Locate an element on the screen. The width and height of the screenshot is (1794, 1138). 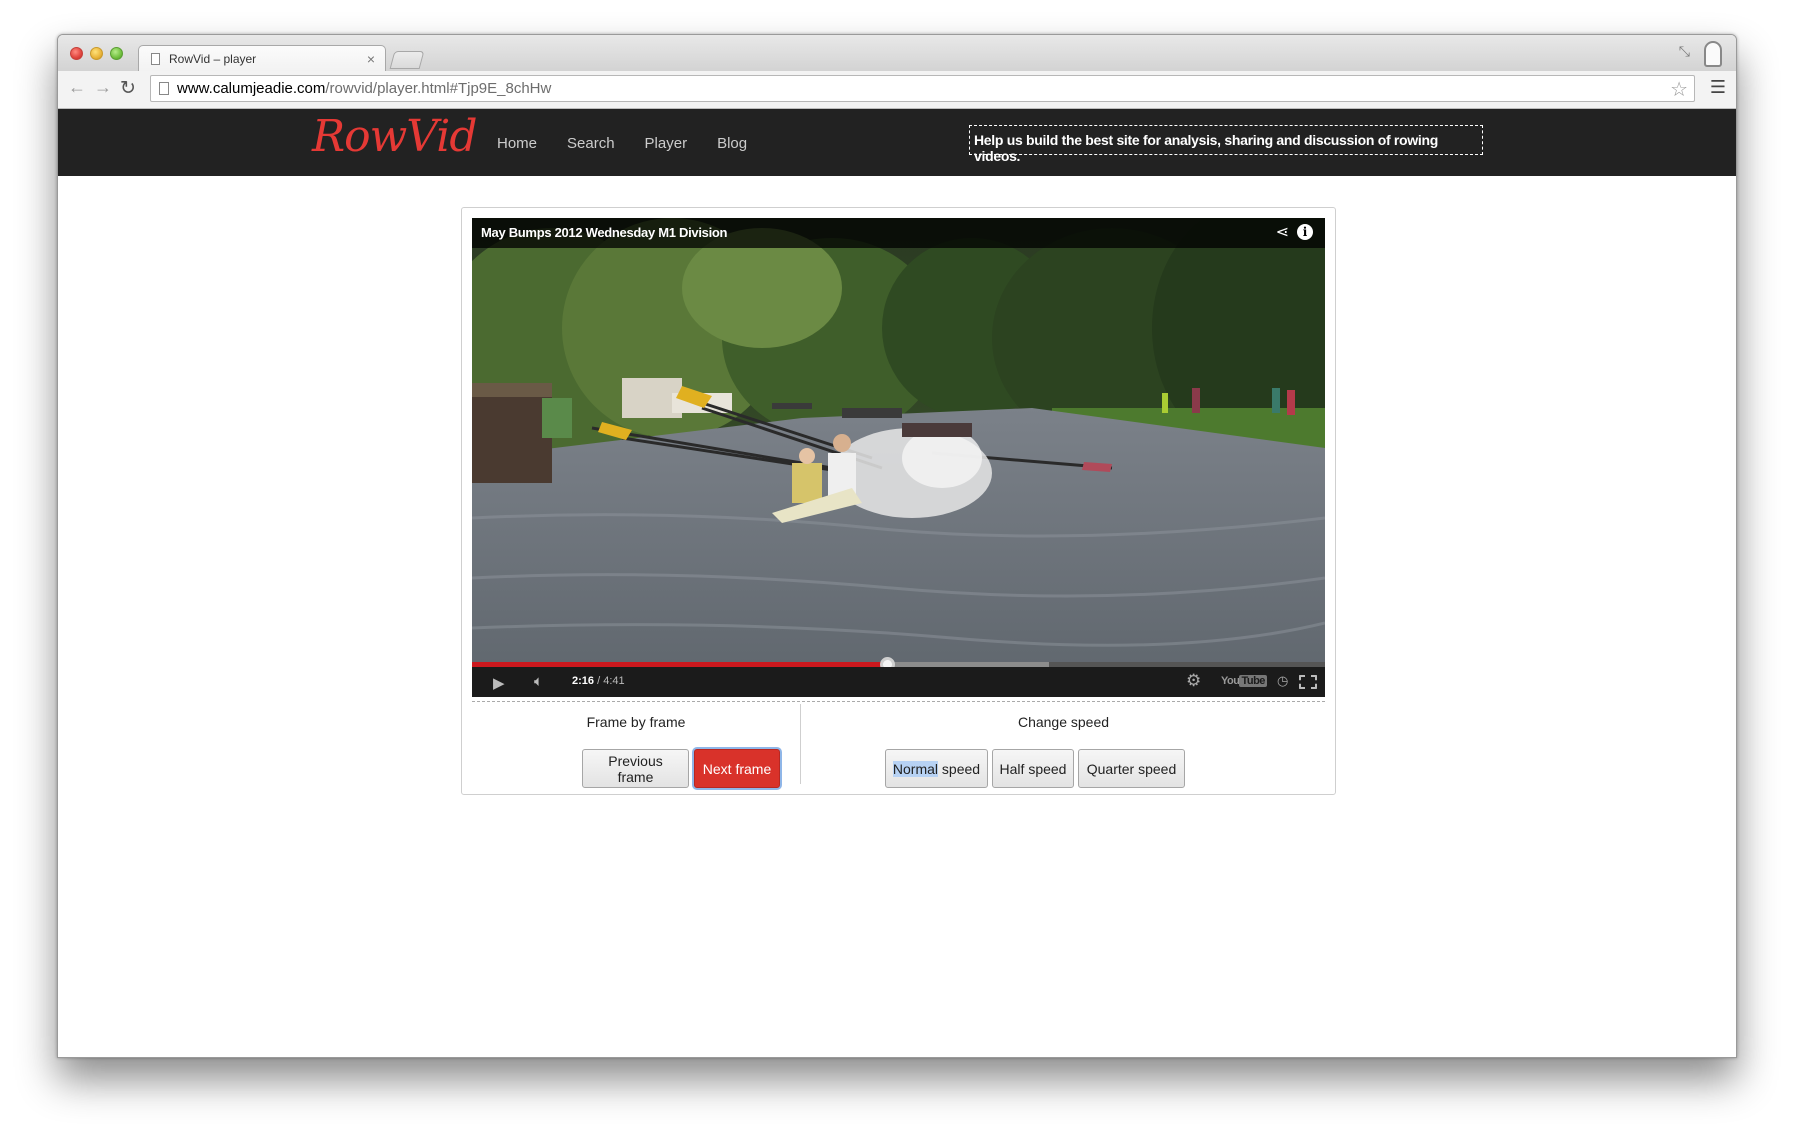
youtube-logo: You Tube is located at coordinates (1244, 681).